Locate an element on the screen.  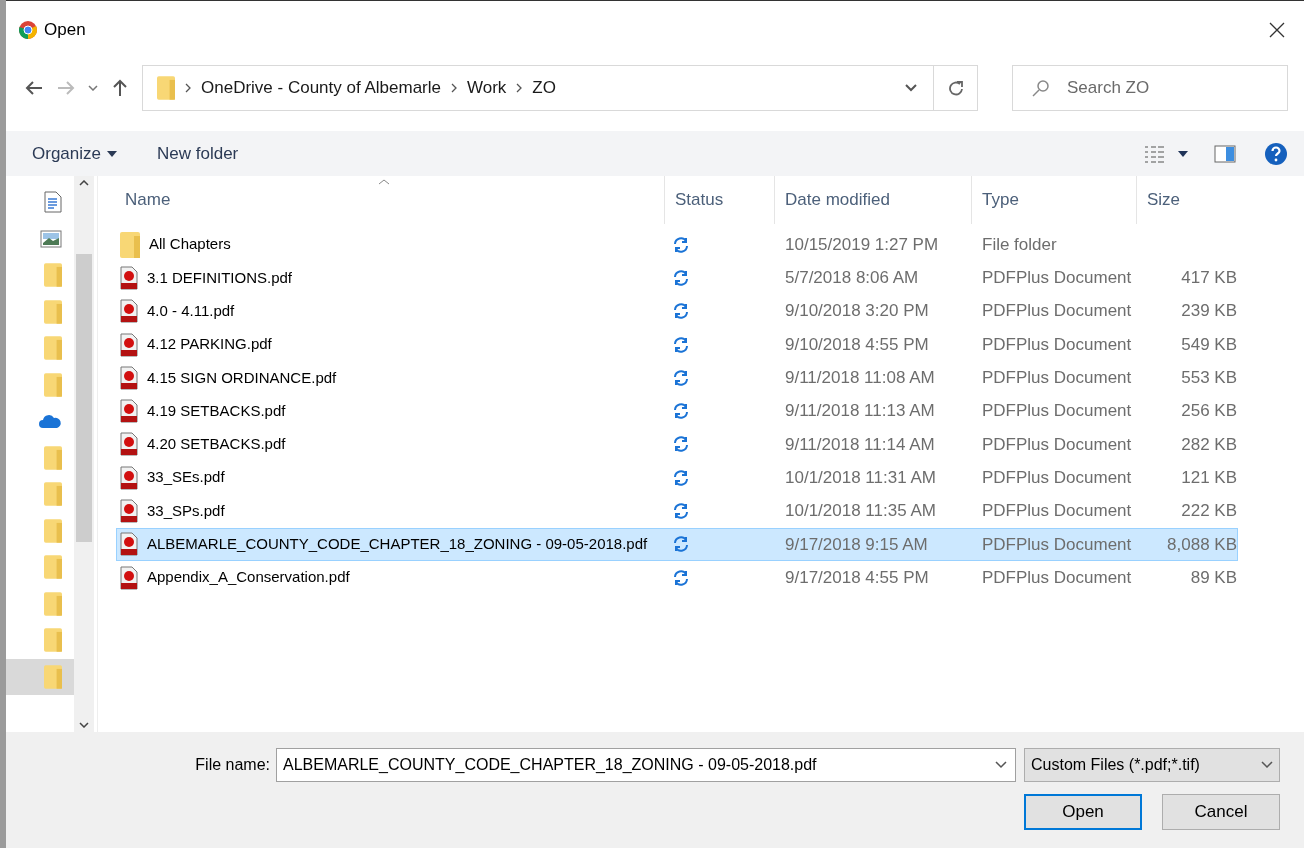
cloud-icon is located at coordinates (50, 421).